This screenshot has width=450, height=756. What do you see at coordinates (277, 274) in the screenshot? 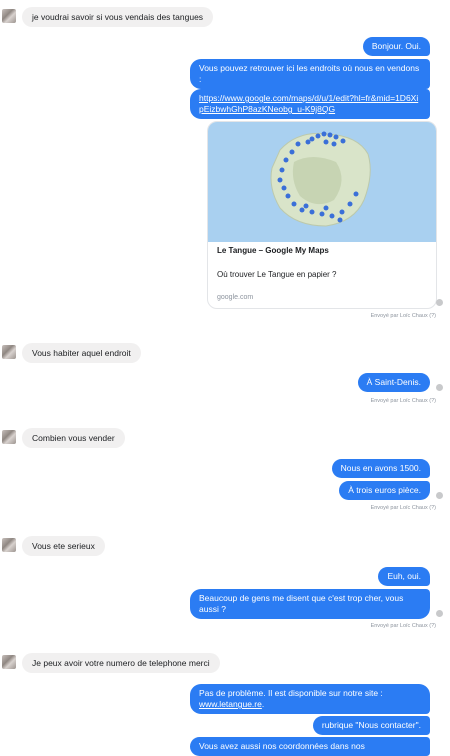
I see `preview-description: Où trouver Le Tangue en papier ?` at bounding box center [277, 274].